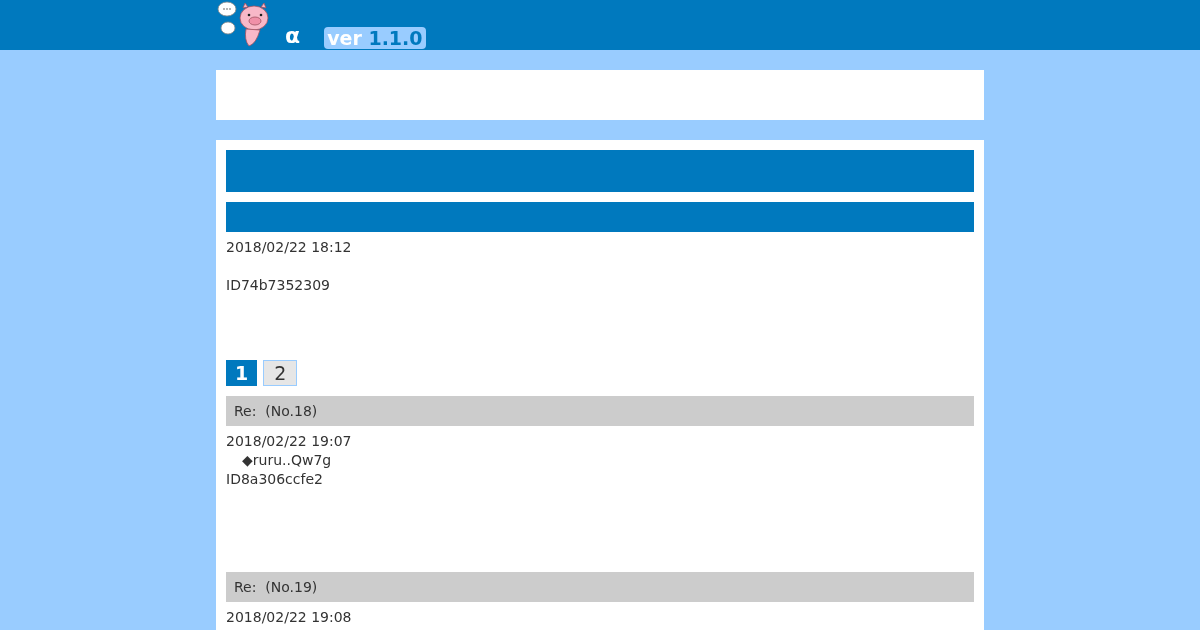 This screenshot has width=1200, height=630. What do you see at coordinates (600, 587) in the screenshot?
I see `reply-header: Re: (No.19)` at bounding box center [600, 587].